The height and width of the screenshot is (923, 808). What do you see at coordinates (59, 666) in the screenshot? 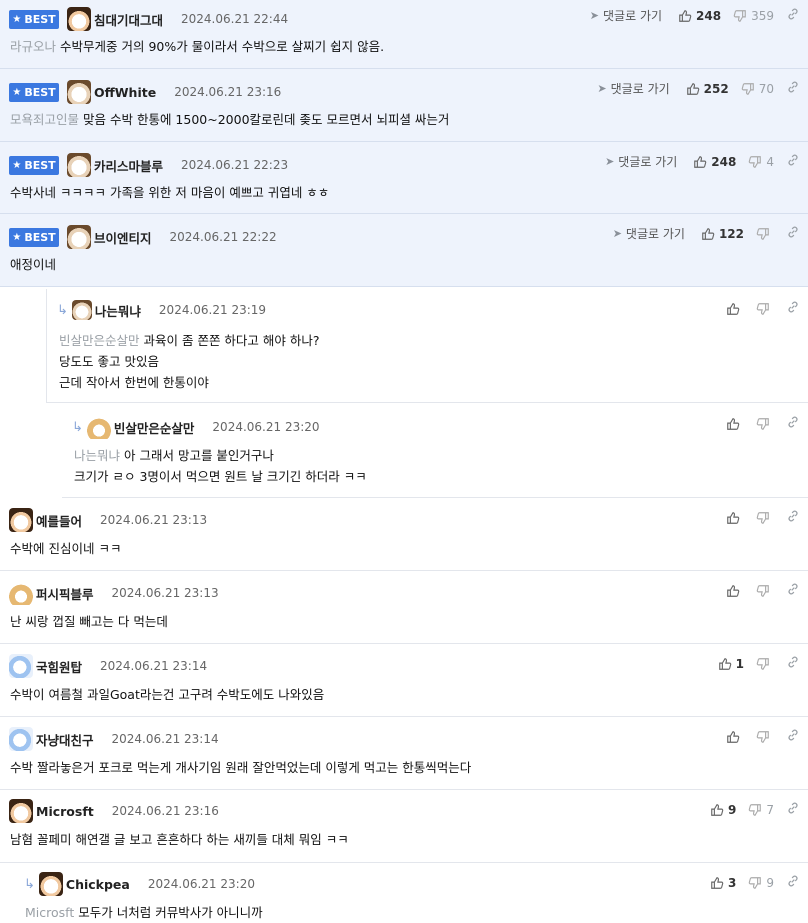
I see `nickname: 국힘원탑` at bounding box center [59, 666].